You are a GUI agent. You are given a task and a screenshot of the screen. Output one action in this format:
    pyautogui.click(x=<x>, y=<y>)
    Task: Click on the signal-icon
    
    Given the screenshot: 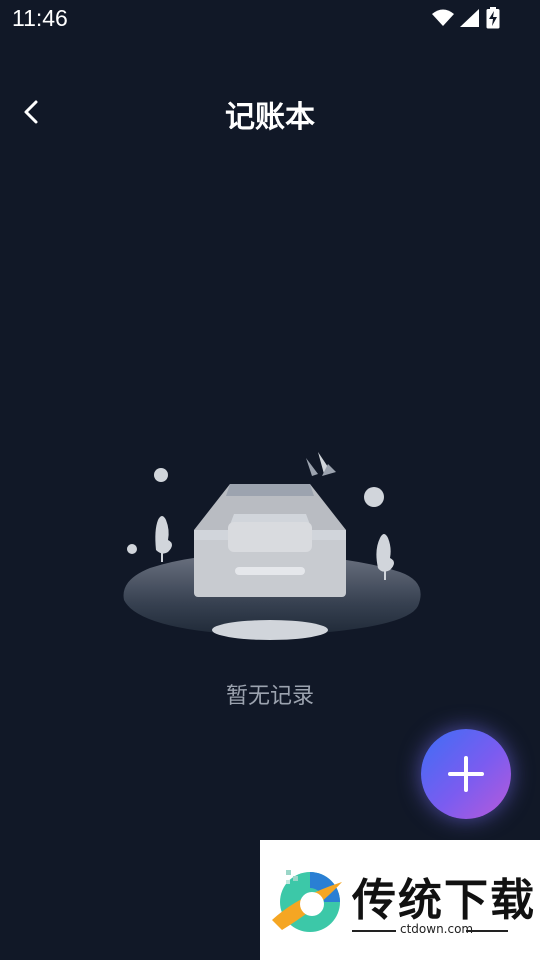 What is the action you would take?
    pyautogui.click(x=469, y=18)
    